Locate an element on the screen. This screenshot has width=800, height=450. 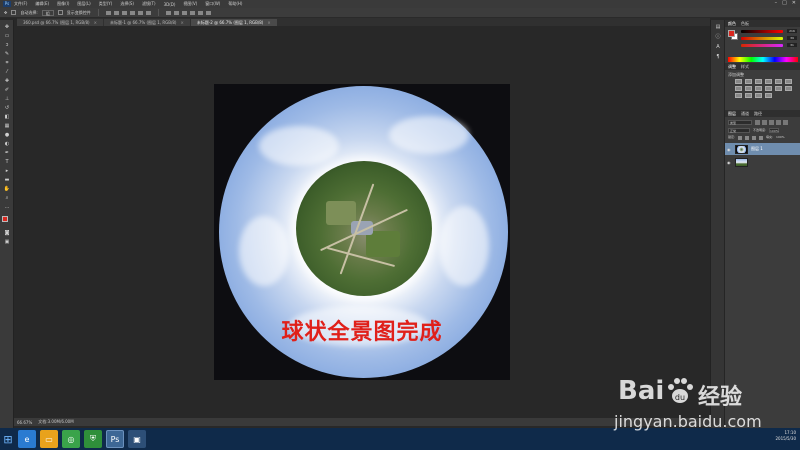
explorer-icon: ▭ is located at coordinates (49, 439).